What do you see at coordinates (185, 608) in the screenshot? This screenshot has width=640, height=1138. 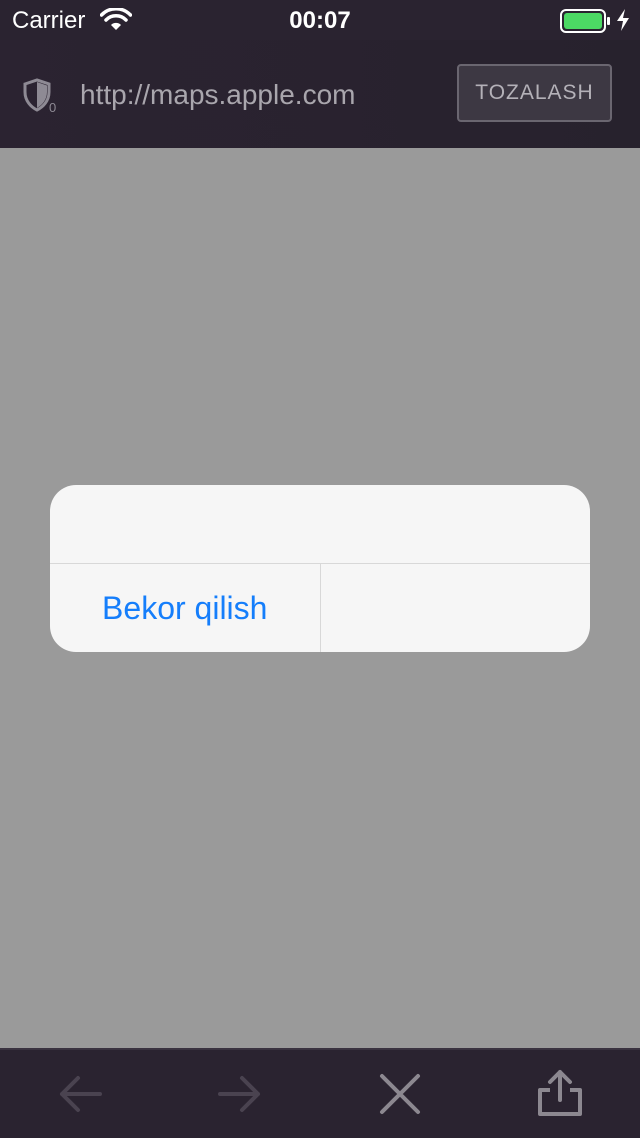 I see `cancel-button: Bekor qilish` at bounding box center [185, 608].